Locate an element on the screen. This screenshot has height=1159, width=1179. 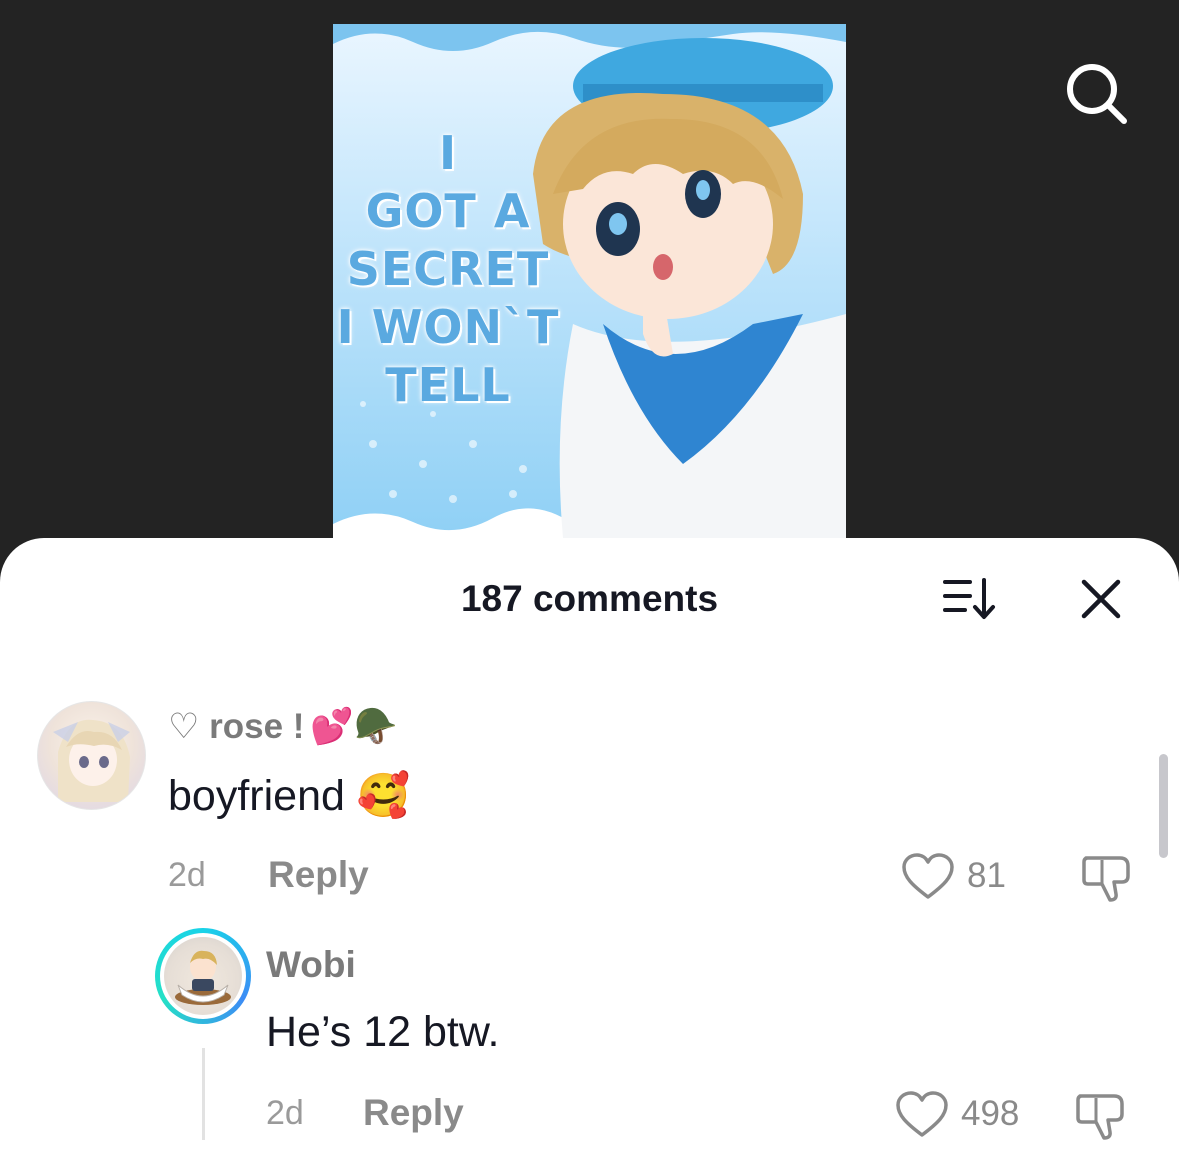
username-text: ♡ rose ! is located at coordinates (236, 726).